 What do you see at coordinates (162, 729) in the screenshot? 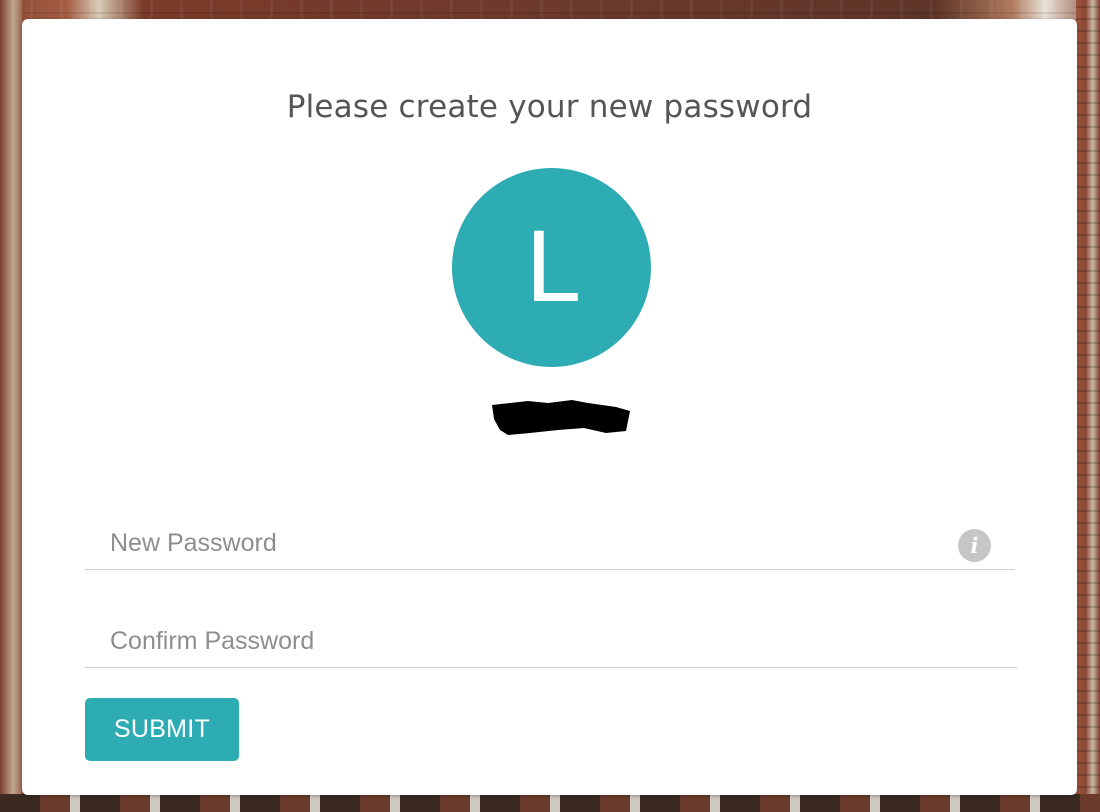
I see `submit-button: SUBMIT` at bounding box center [162, 729].